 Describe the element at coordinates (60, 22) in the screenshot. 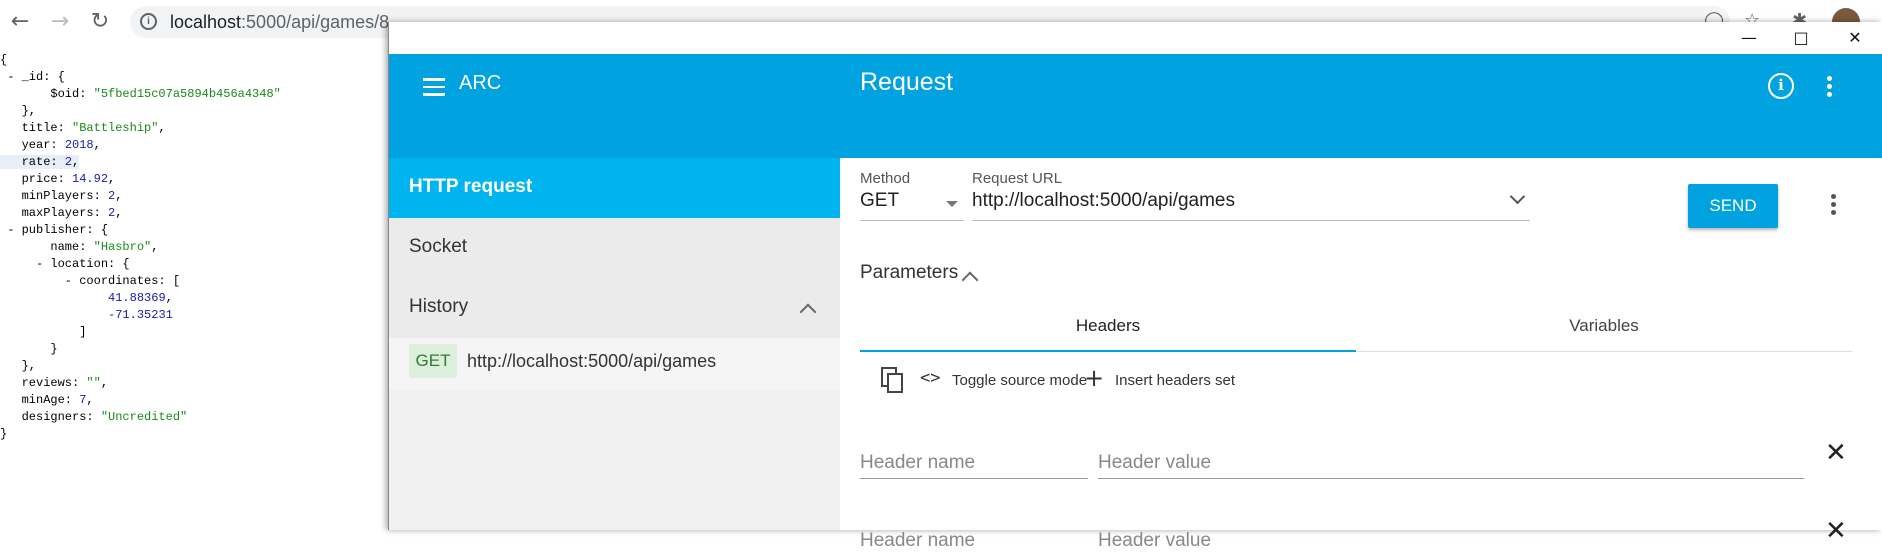

I see `forward-icon: →` at that location.